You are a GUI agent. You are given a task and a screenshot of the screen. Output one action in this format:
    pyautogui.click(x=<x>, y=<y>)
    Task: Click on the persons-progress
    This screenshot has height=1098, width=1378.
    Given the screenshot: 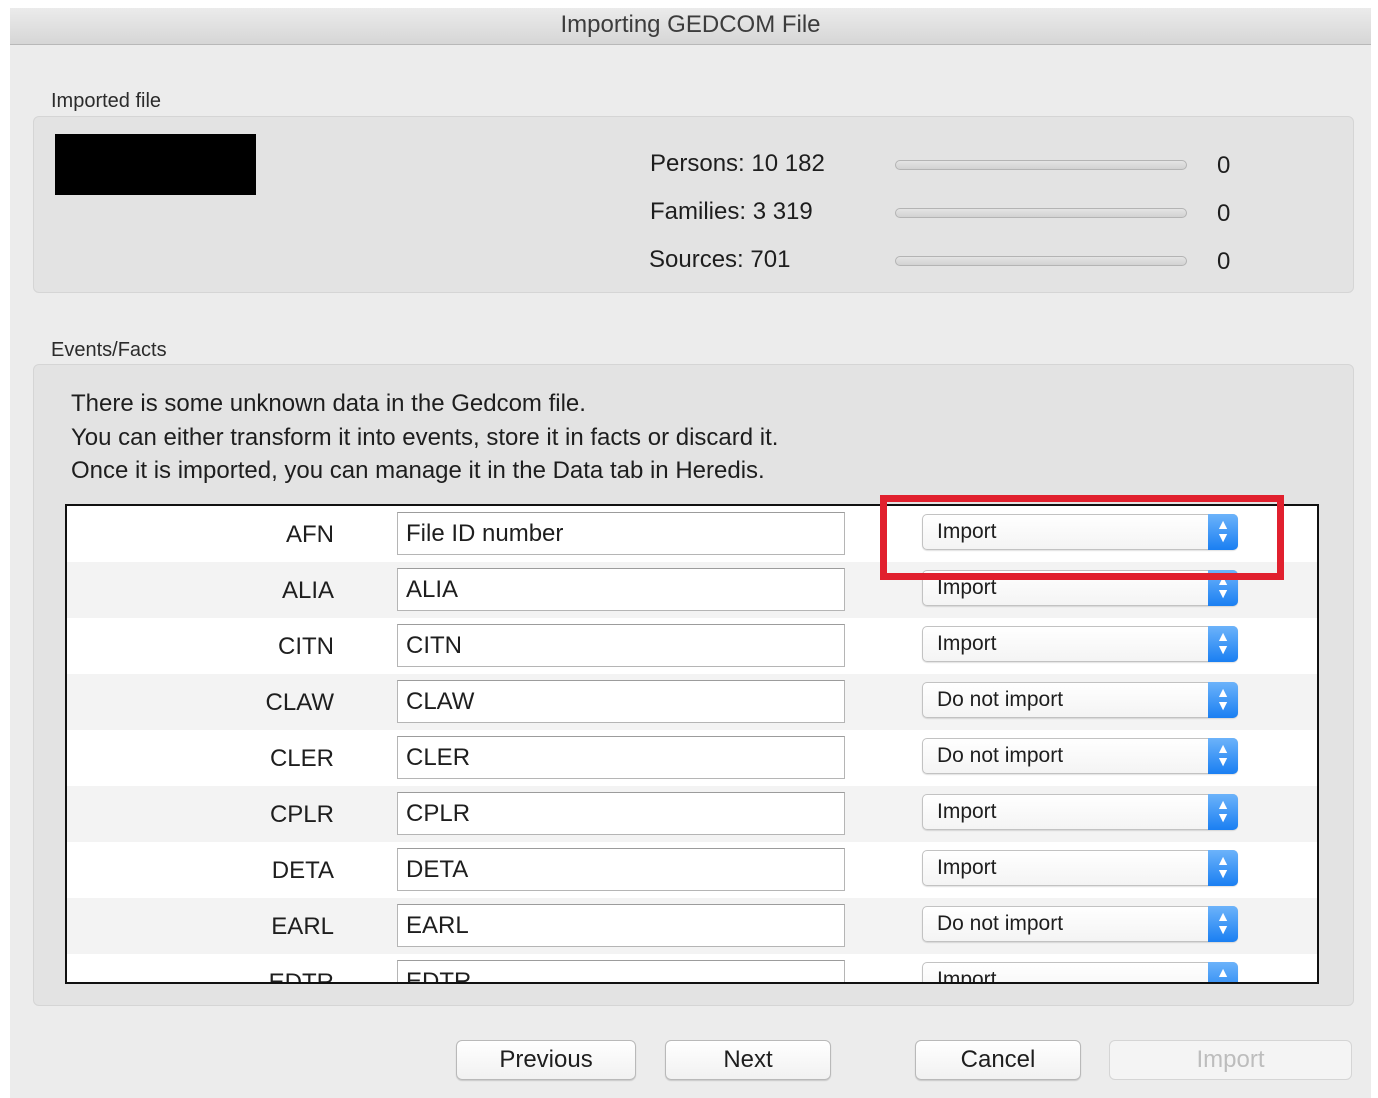 What is the action you would take?
    pyautogui.click(x=1041, y=165)
    